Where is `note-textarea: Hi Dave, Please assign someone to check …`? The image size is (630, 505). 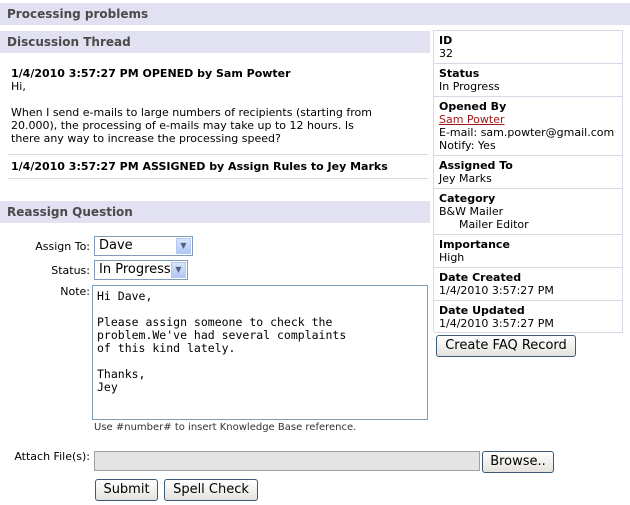 note-textarea: Hi Dave, Please assign someone to check … is located at coordinates (260, 352).